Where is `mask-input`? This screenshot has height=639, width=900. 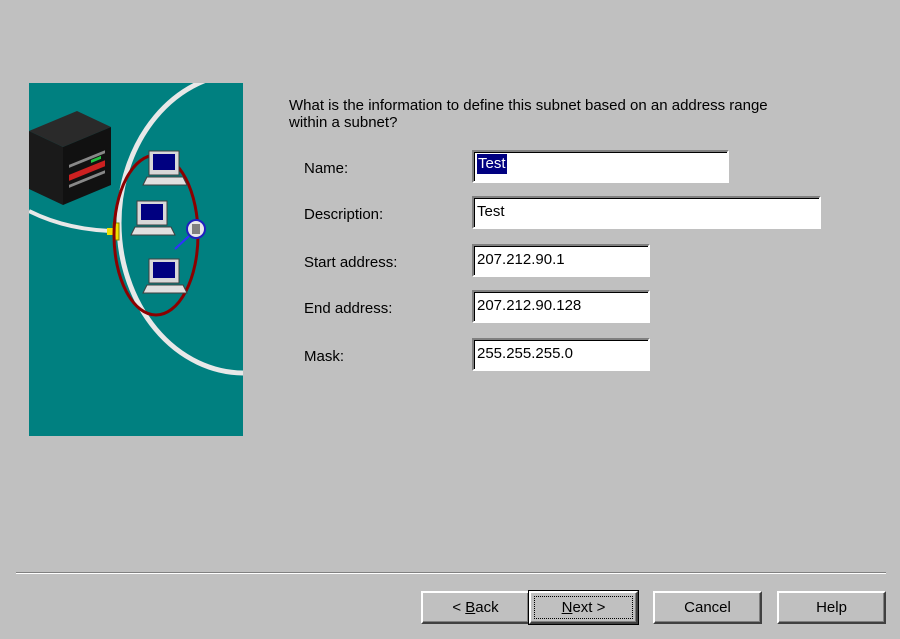
mask-input is located at coordinates (561, 353).